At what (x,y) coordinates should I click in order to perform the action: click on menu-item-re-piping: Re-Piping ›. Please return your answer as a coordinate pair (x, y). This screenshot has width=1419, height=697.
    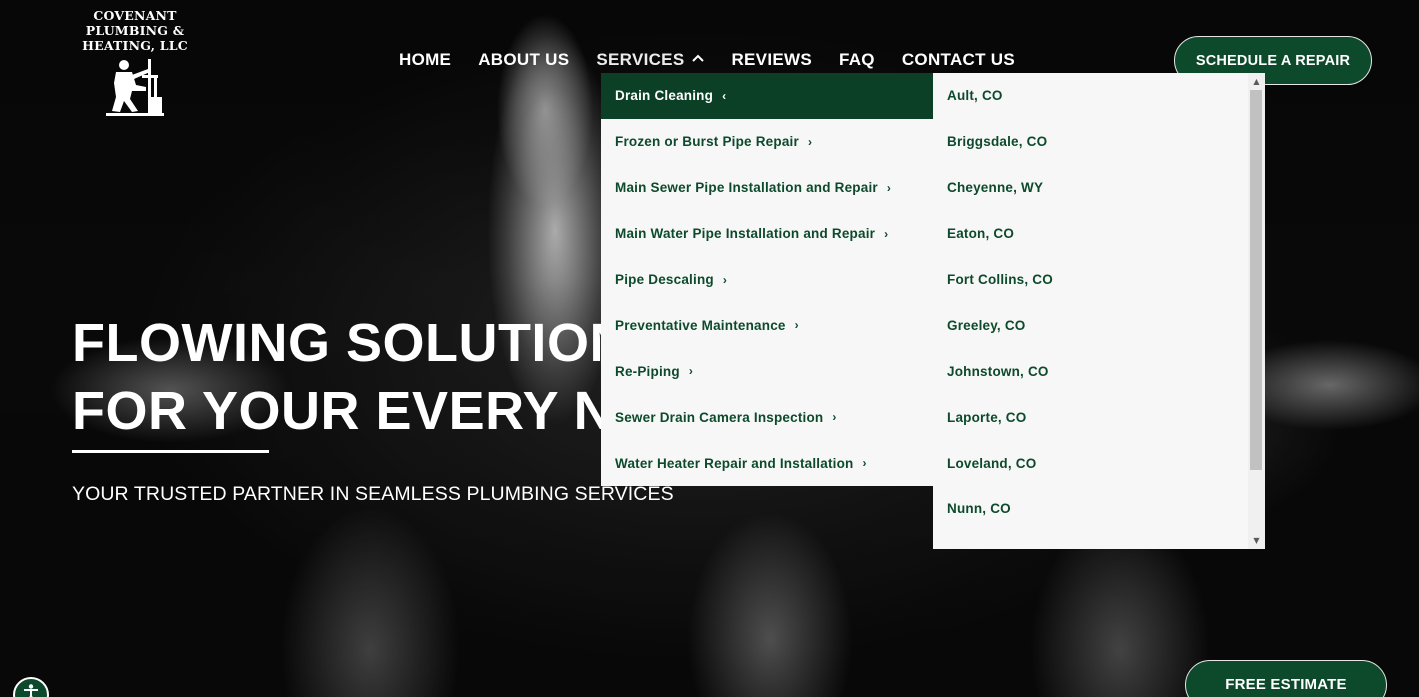
    Looking at the image, I should click on (767, 371).